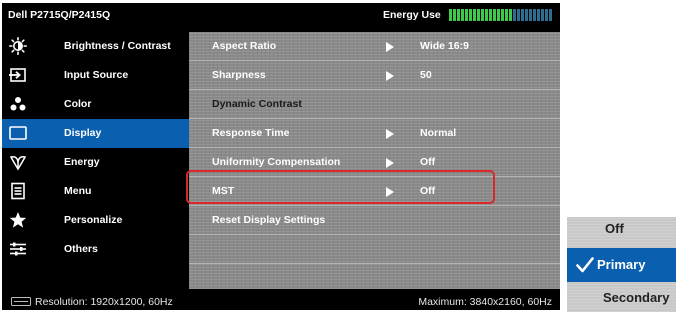 The width and height of the screenshot is (677, 313). I want to click on energy-icon, so click(18, 163).